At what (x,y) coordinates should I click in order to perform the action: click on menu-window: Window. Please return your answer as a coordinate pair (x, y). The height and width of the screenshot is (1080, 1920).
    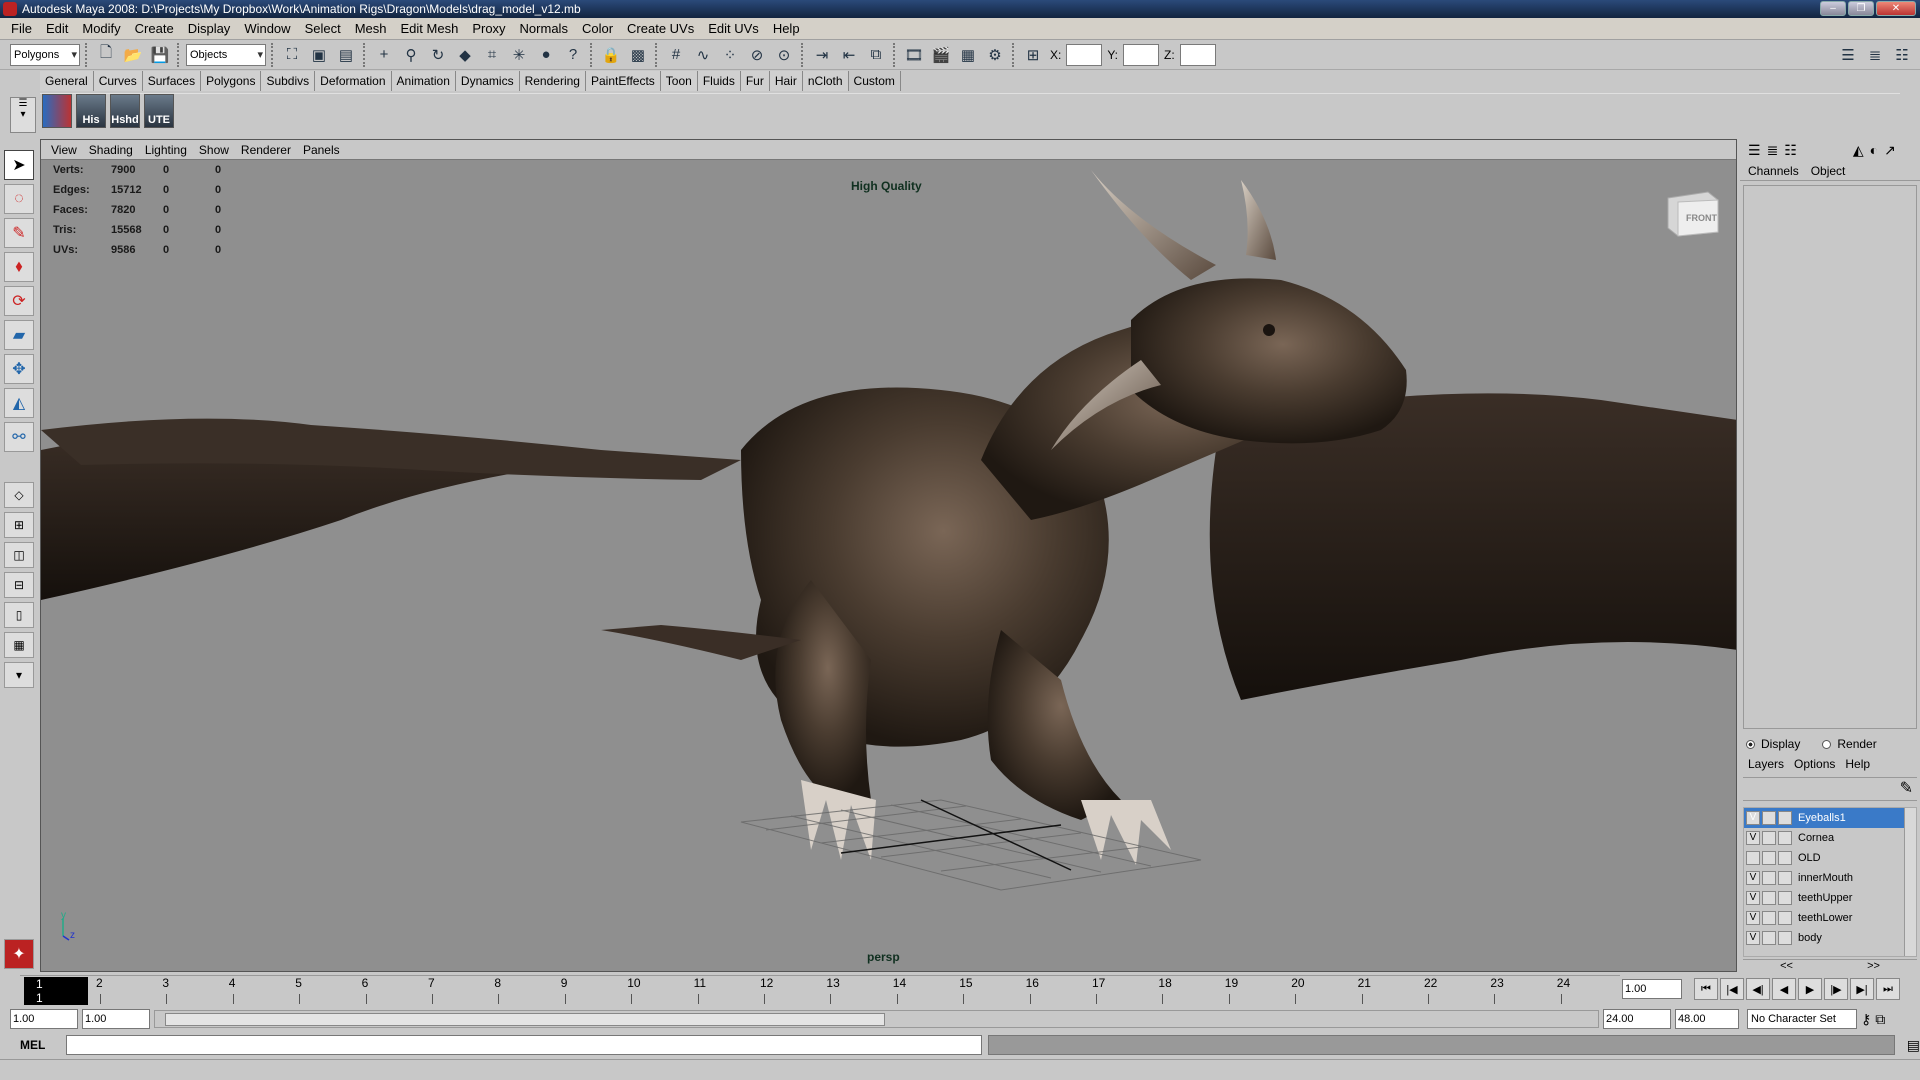
    Looking at the image, I should click on (267, 28).